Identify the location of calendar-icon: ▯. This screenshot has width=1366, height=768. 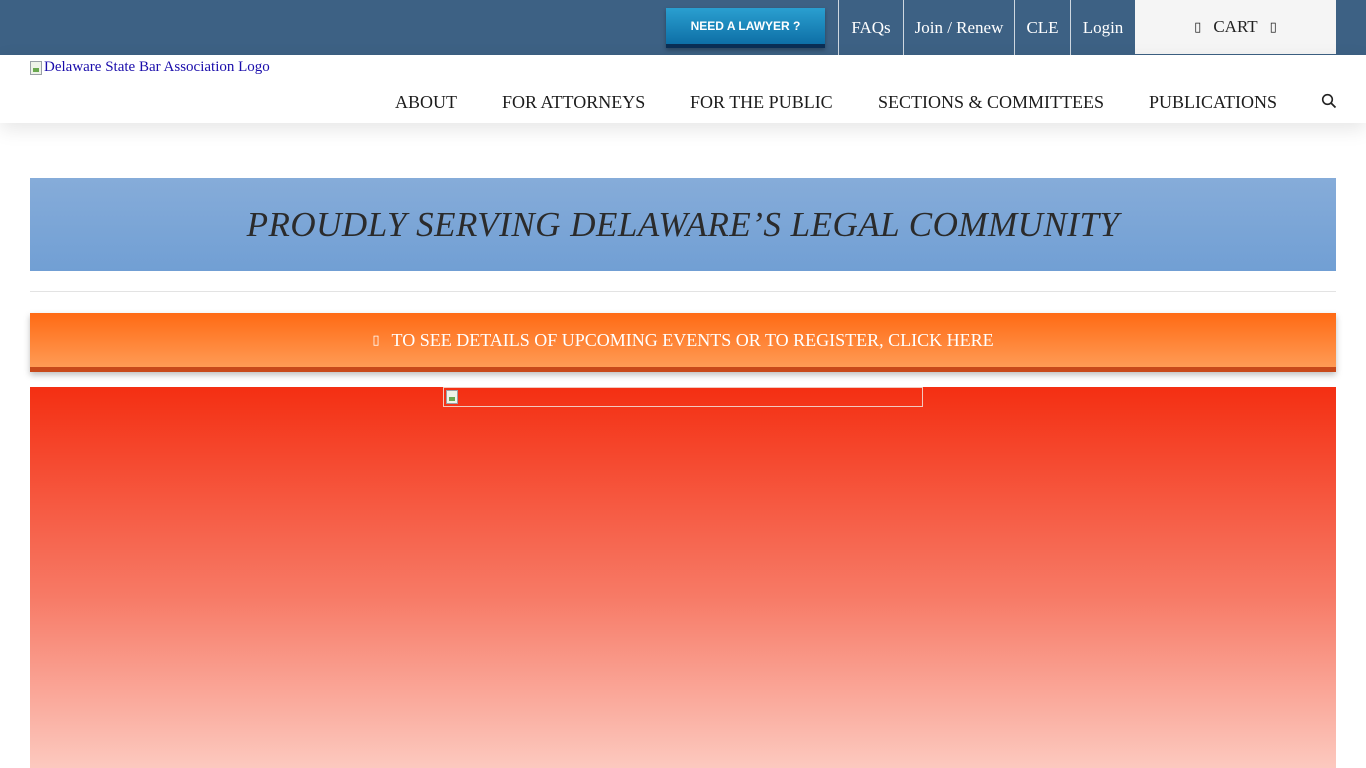
(376, 340).